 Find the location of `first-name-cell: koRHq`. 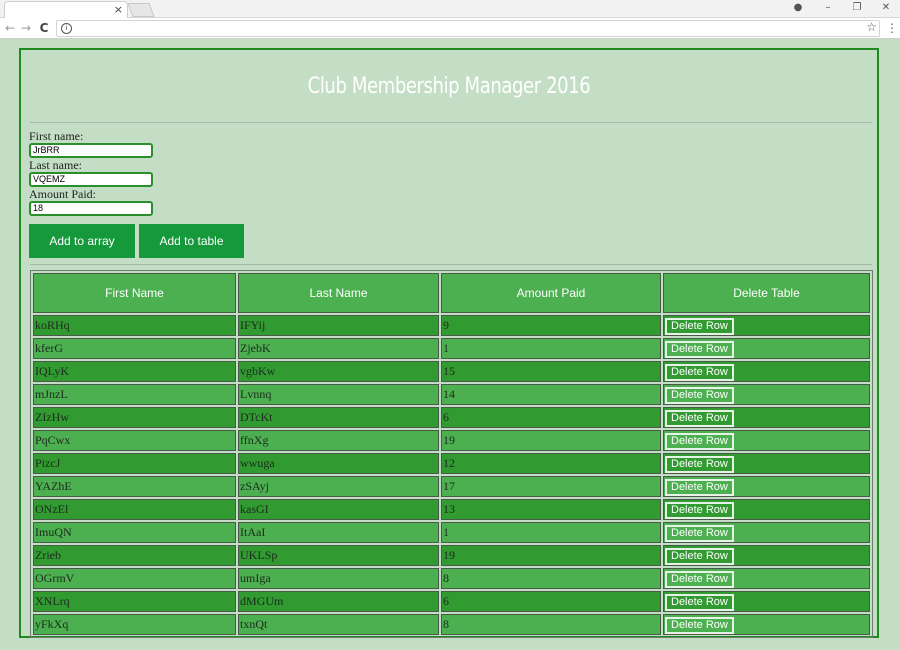

first-name-cell: koRHq is located at coordinates (134, 325).